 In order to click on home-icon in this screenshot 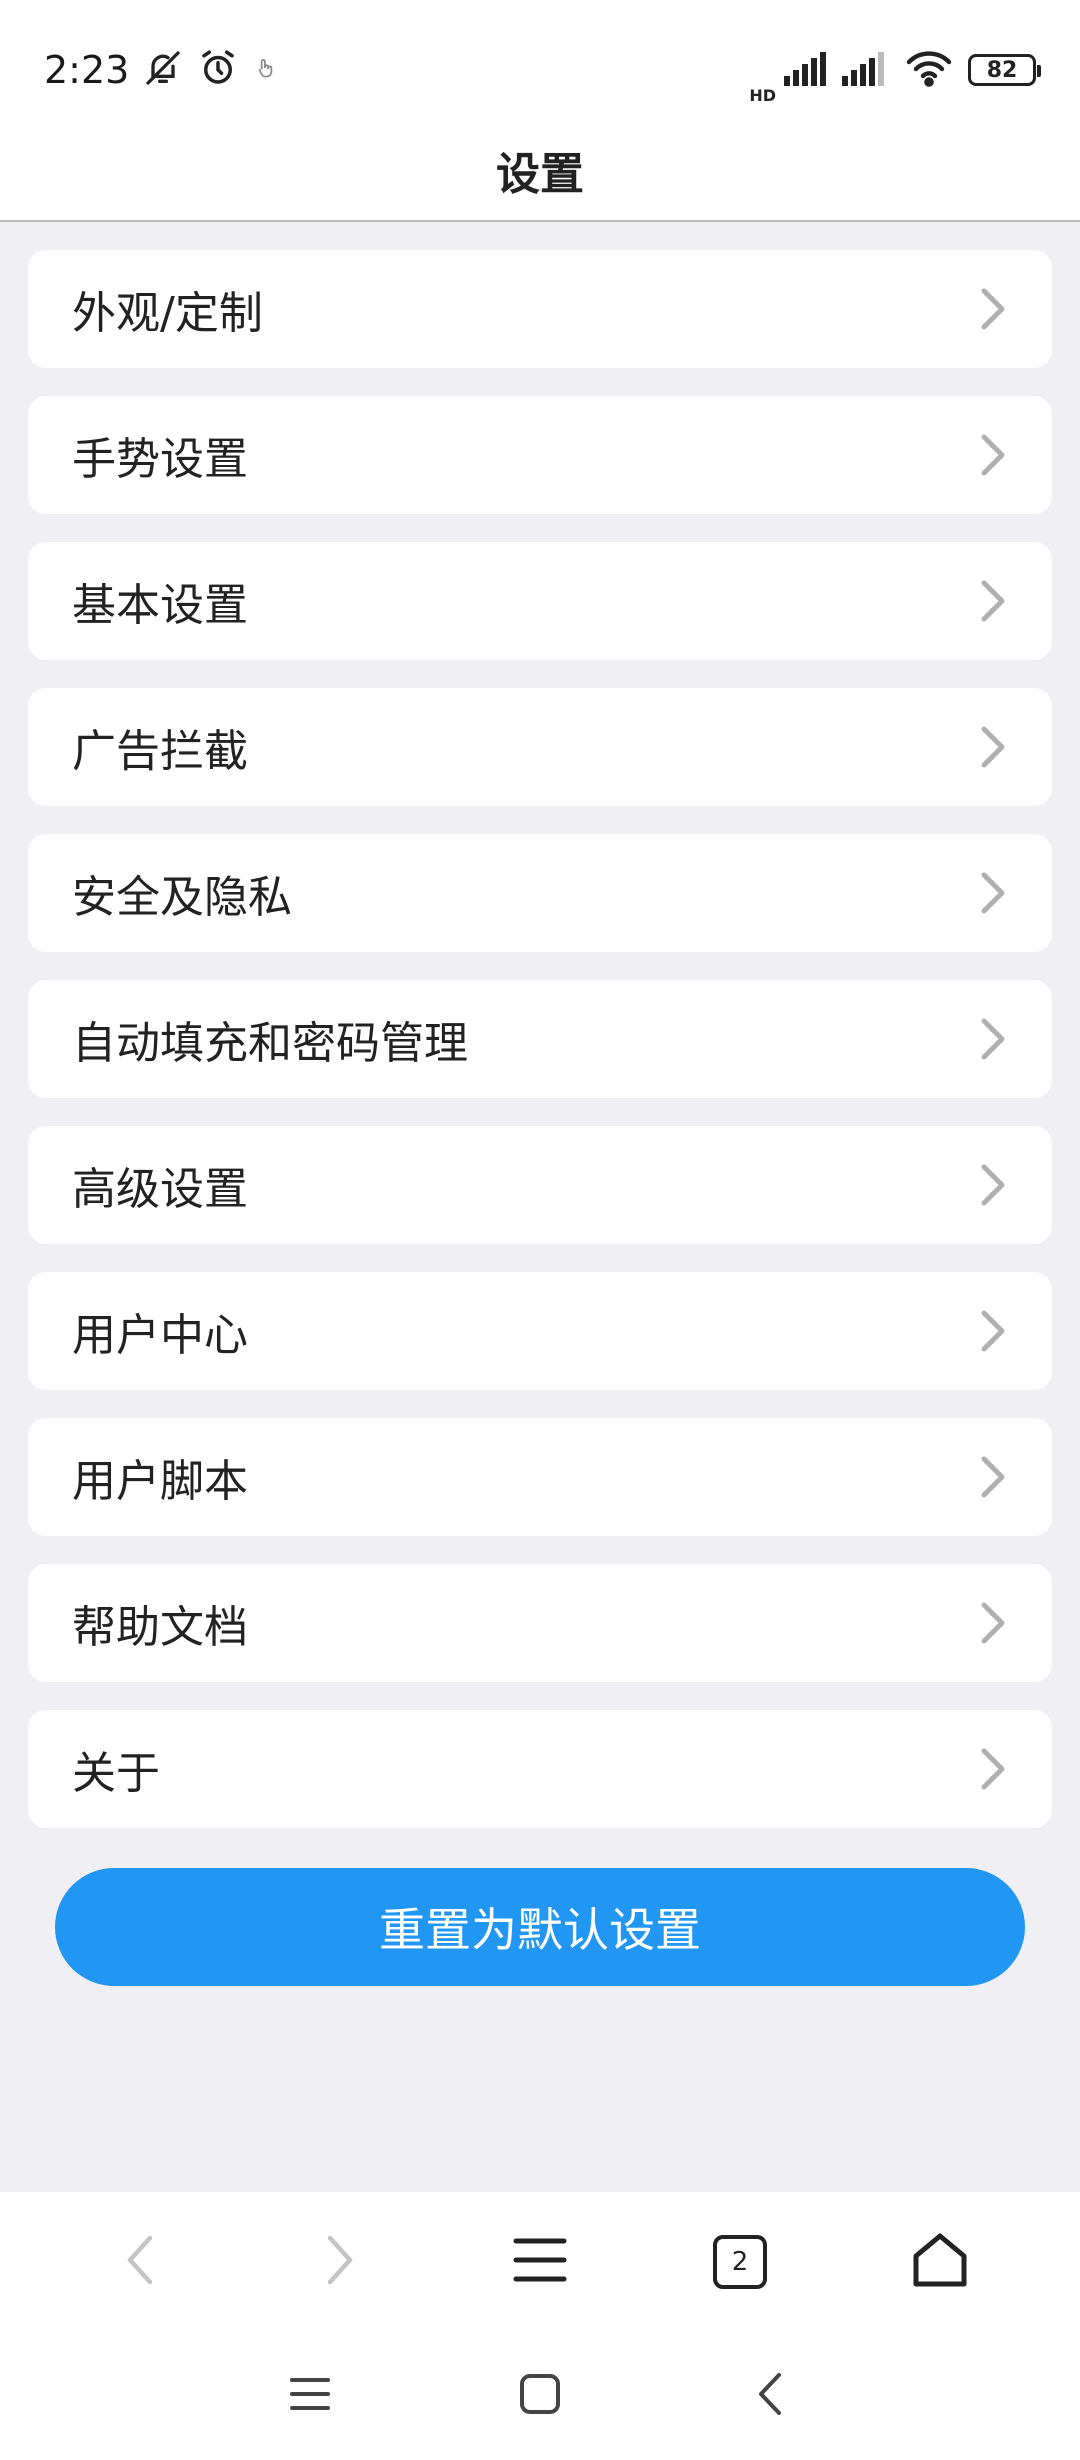, I will do `click(940, 2262)`.